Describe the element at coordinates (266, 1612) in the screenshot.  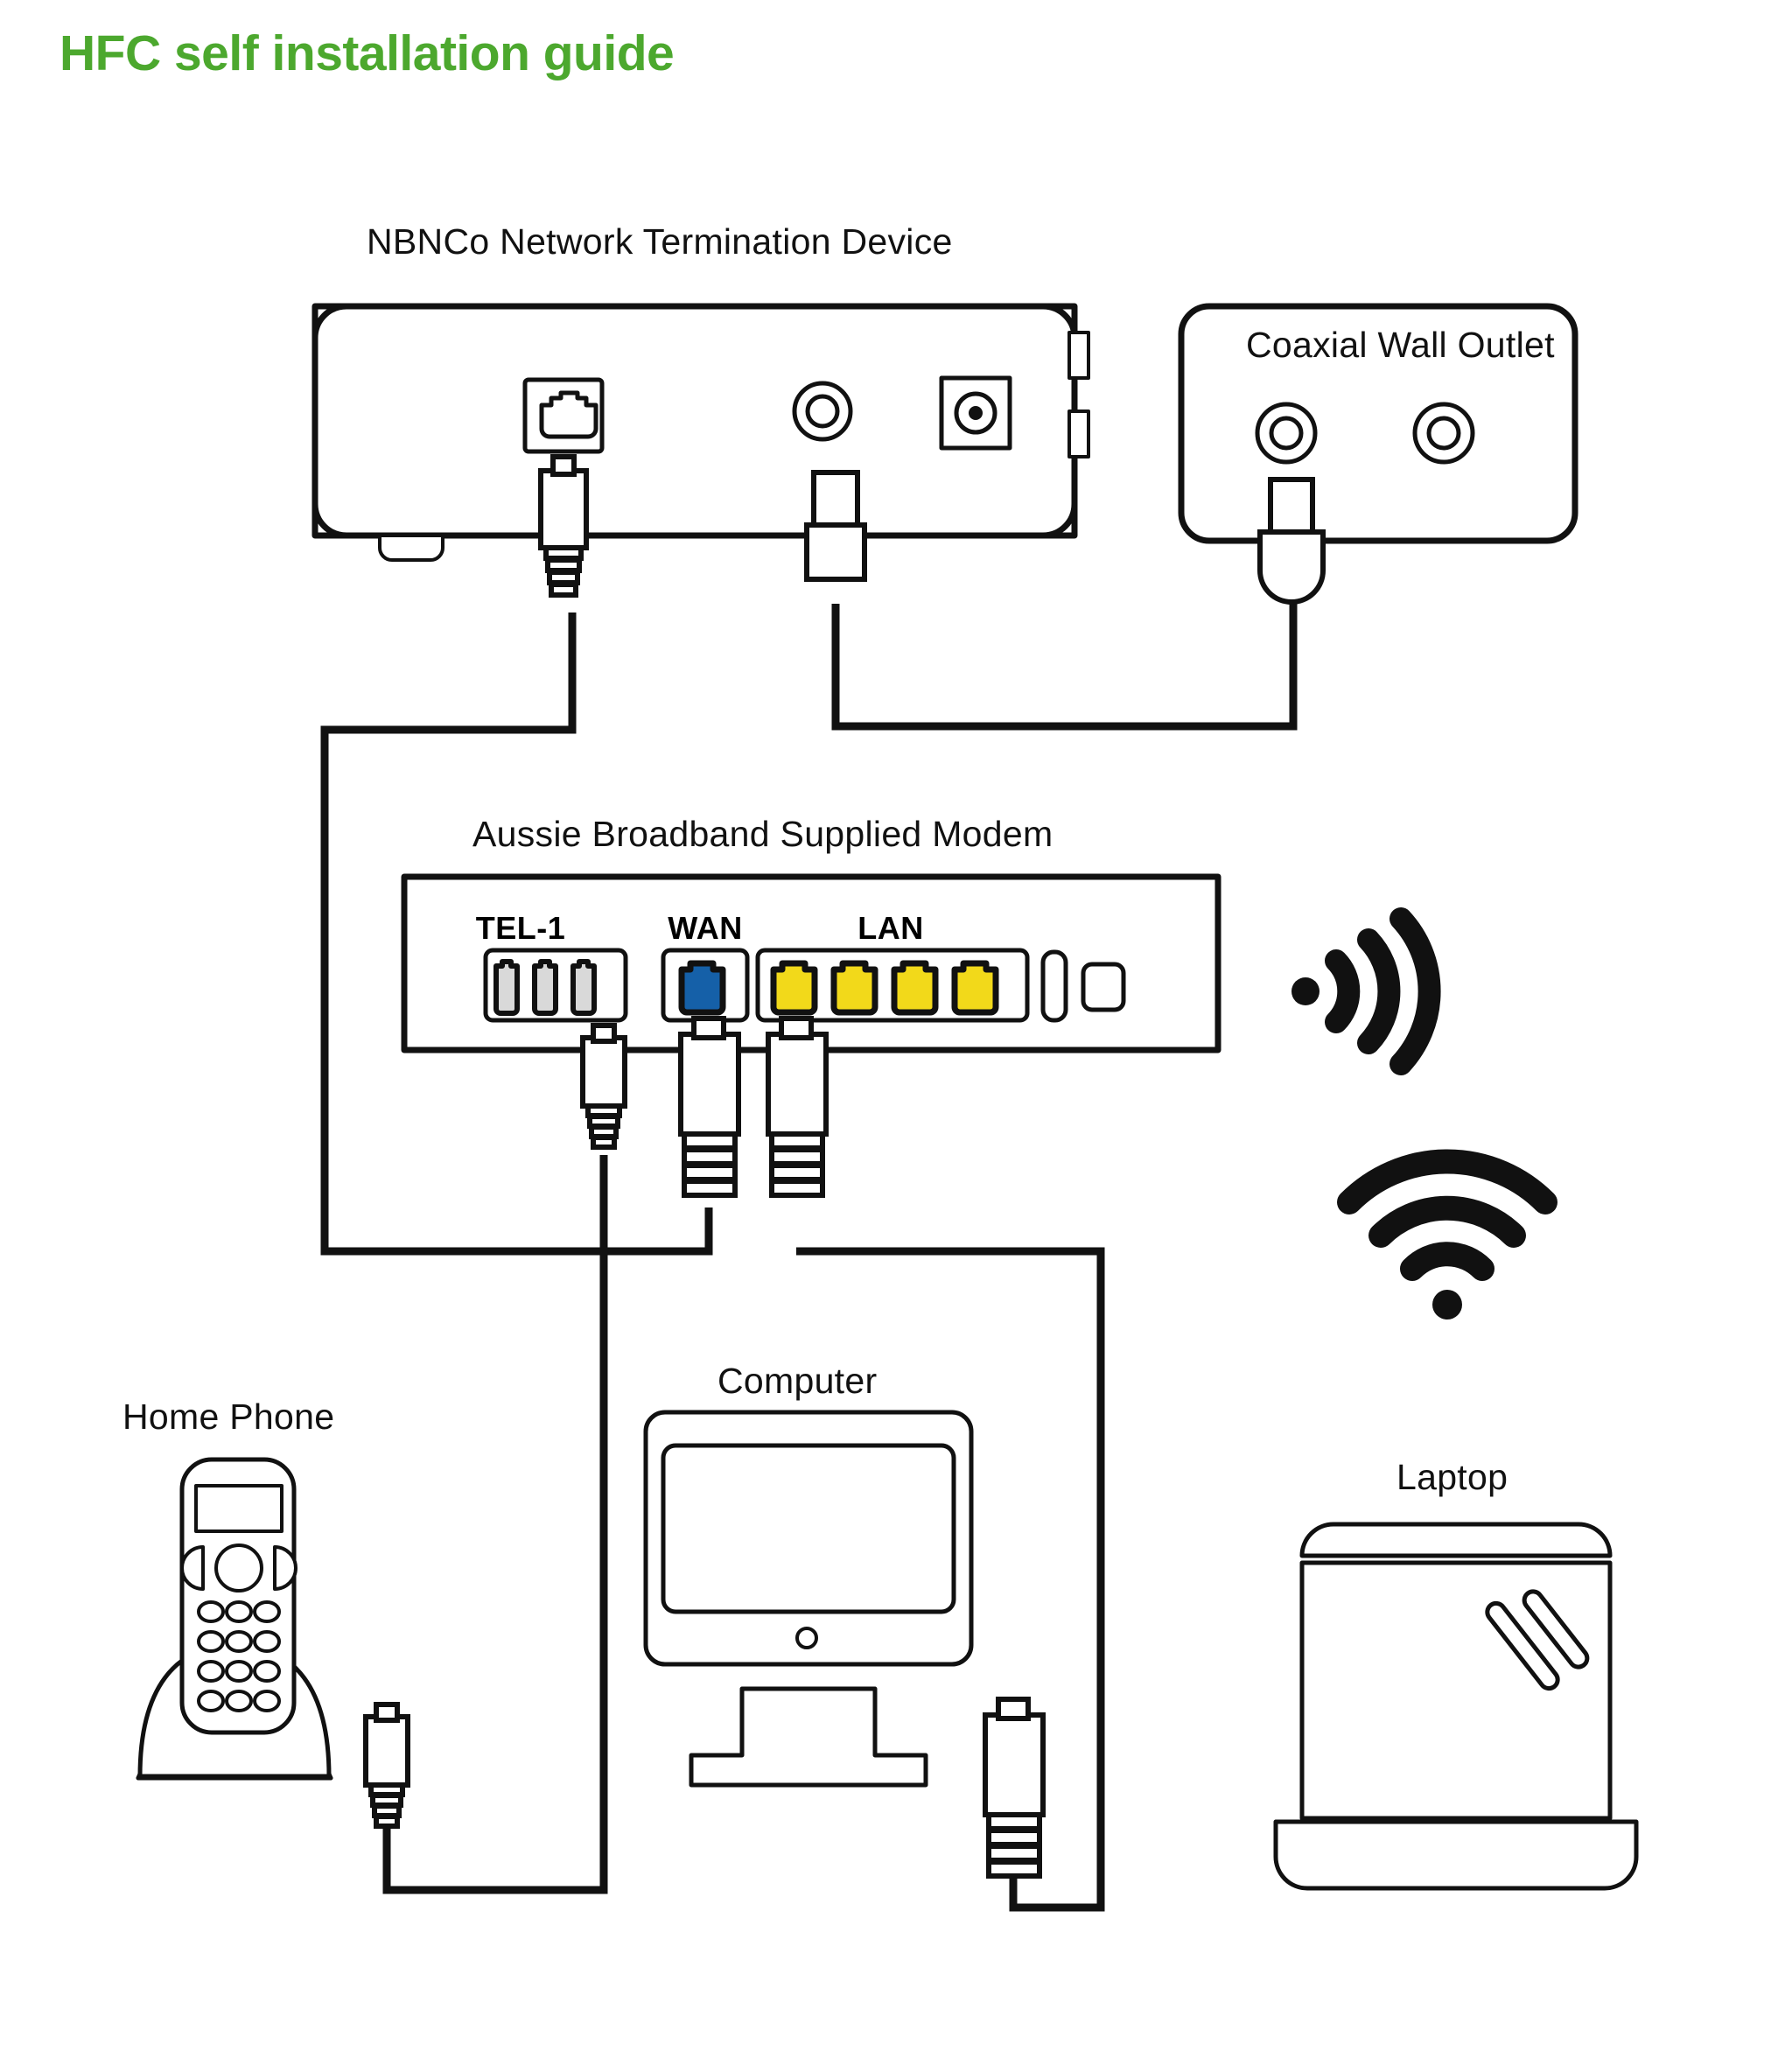
I see `device-home-phone: Home Phone` at that location.